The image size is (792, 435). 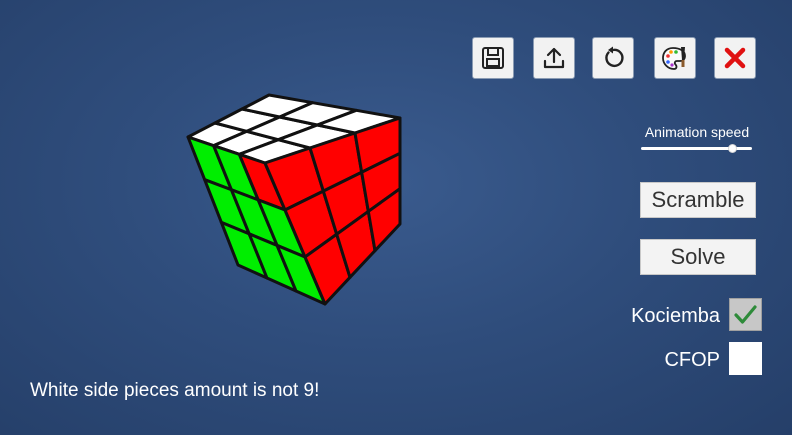 I want to click on animation-speed-label: Animation speed, so click(x=697, y=132).